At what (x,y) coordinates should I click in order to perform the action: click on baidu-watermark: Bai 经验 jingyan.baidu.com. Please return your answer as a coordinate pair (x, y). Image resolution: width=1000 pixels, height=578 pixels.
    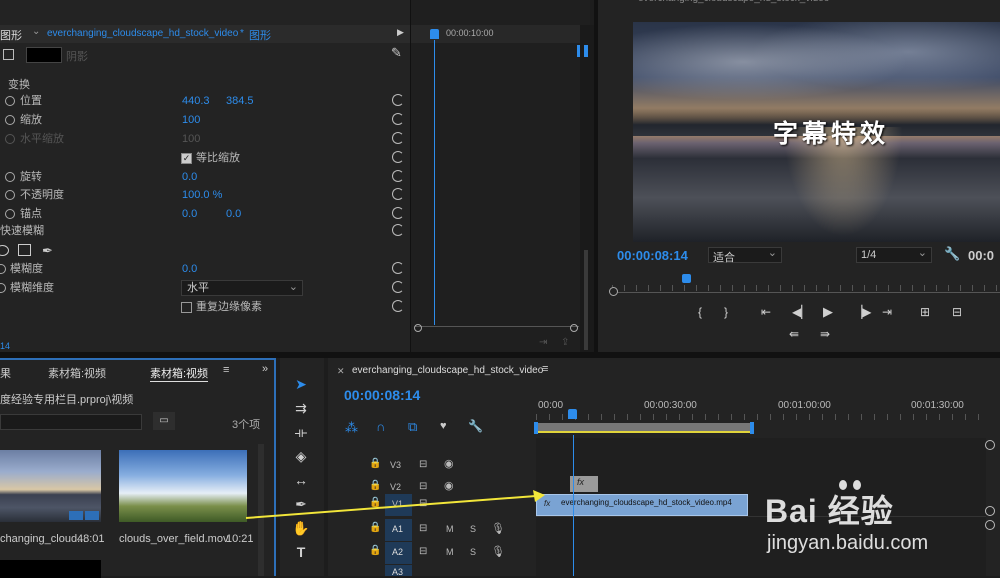
    Looking at the image, I should click on (880, 518).